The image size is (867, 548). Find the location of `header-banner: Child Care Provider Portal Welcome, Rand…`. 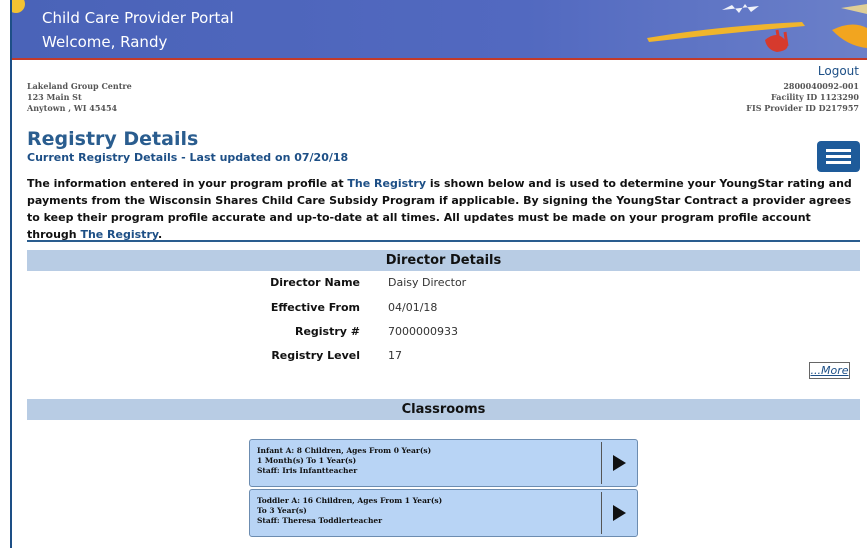

header-banner: Child Care Provider Portal Welcome, Rand… is located at coordinates (439, 30).